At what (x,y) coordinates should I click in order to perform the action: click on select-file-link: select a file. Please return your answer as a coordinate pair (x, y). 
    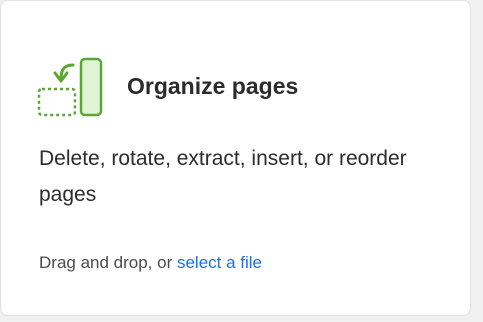
    Looking at the image, I should click on (219, 262).